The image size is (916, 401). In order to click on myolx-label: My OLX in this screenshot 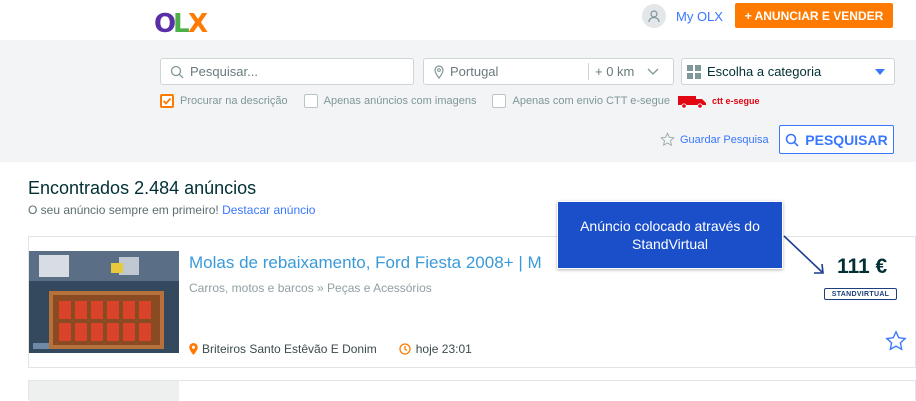, I will do `click(699, 16)`.